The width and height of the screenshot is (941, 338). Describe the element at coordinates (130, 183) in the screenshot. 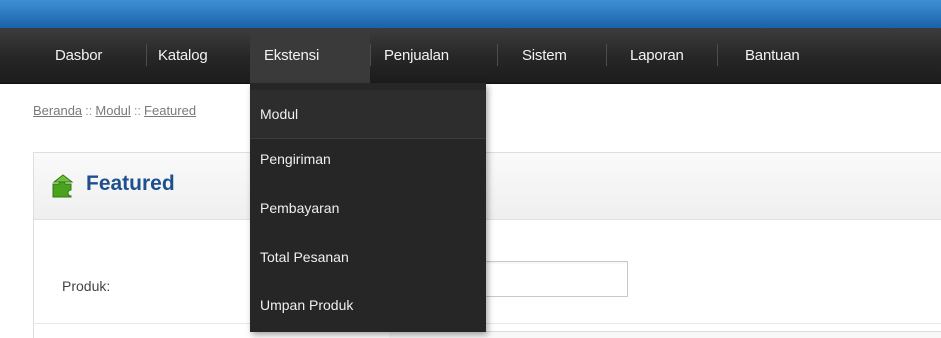

I see `page-title: Featured` at that location.